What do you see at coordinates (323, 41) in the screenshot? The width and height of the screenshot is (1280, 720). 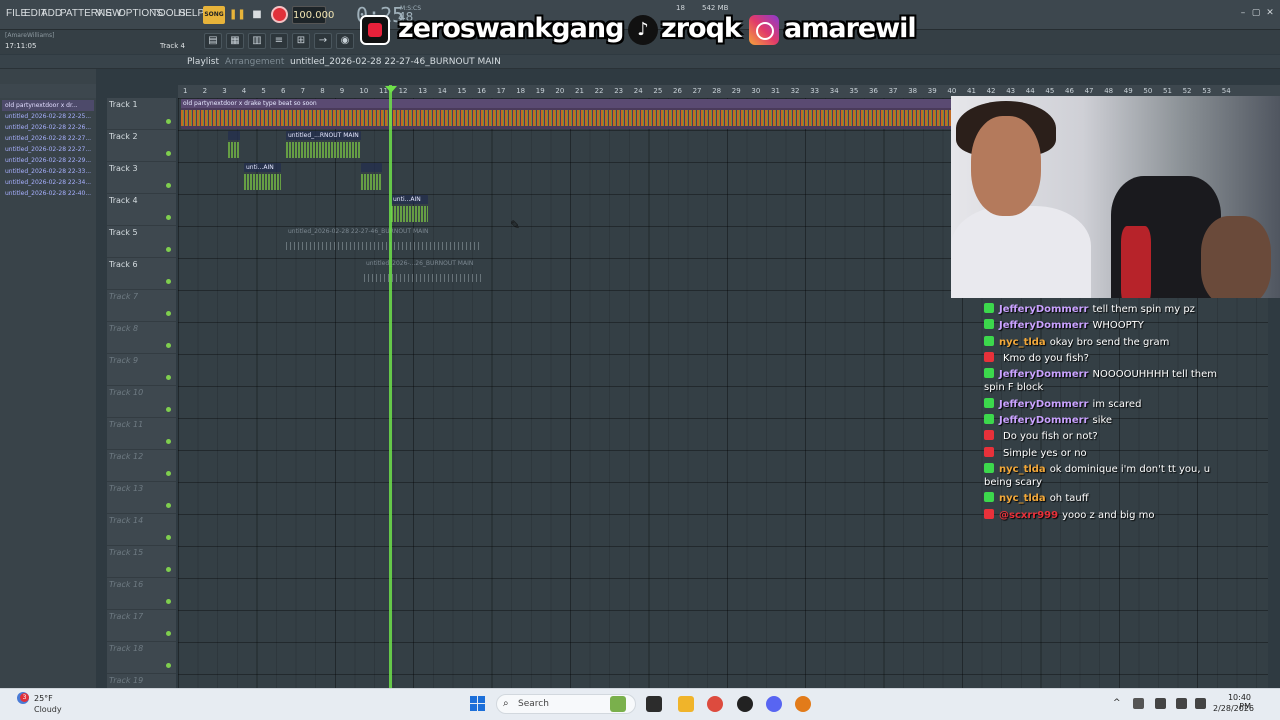 I see `browser-icon: →` at bounding box center [323, 41].